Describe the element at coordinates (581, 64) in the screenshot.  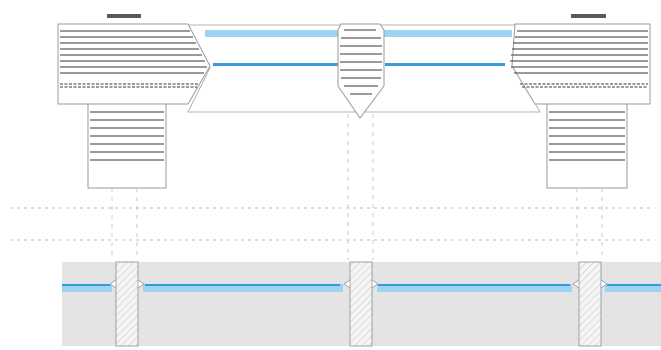
I see `right-block-outline` at that location.